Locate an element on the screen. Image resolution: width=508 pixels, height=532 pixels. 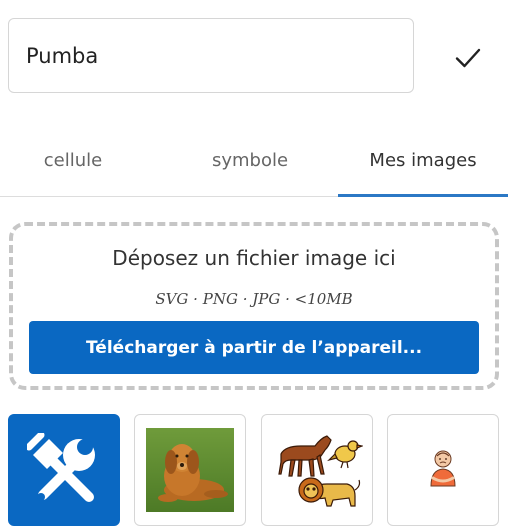
dropzone-formats-hint: SVG · PNG · JPG · <10MB is located at coordinates (254, 299).